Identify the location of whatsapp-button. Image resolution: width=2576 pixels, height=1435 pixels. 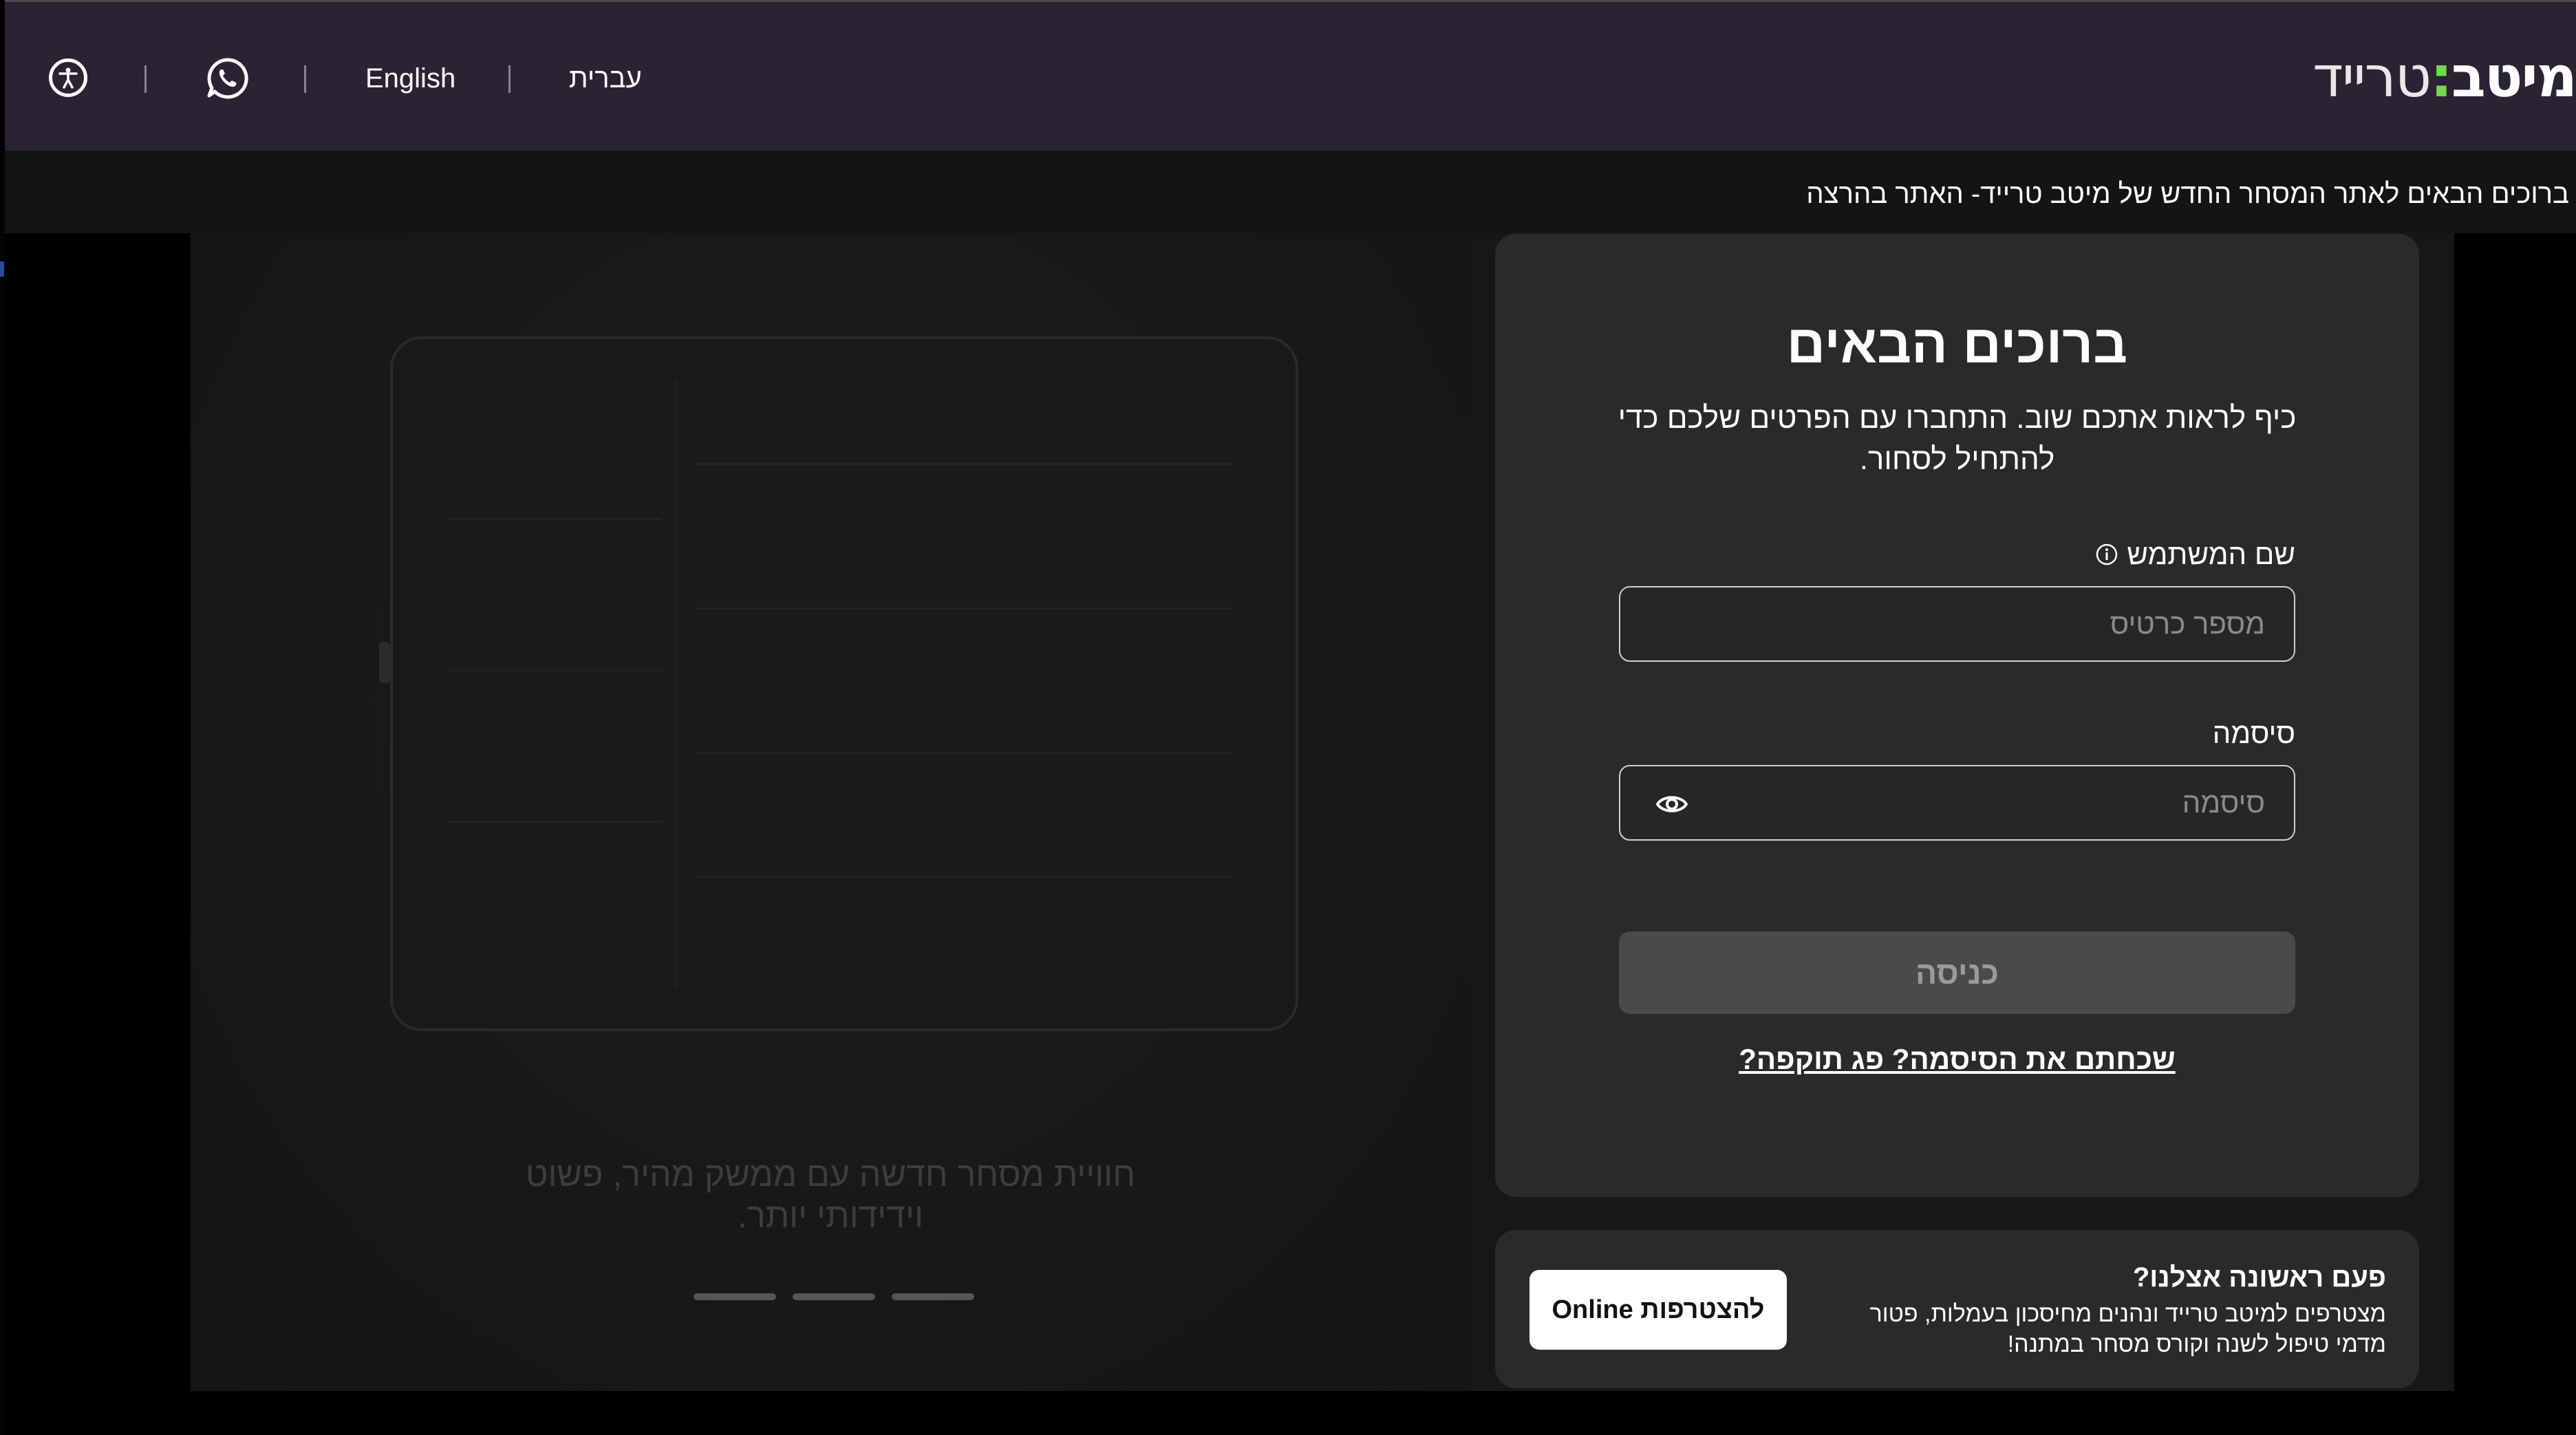
(227, 78).